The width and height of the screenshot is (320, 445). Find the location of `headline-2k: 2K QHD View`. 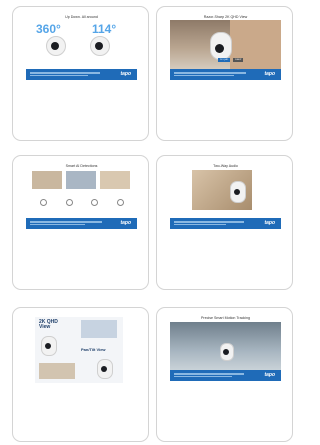

headline-2k: 2K QHD View is located at coordinates (48, 324).